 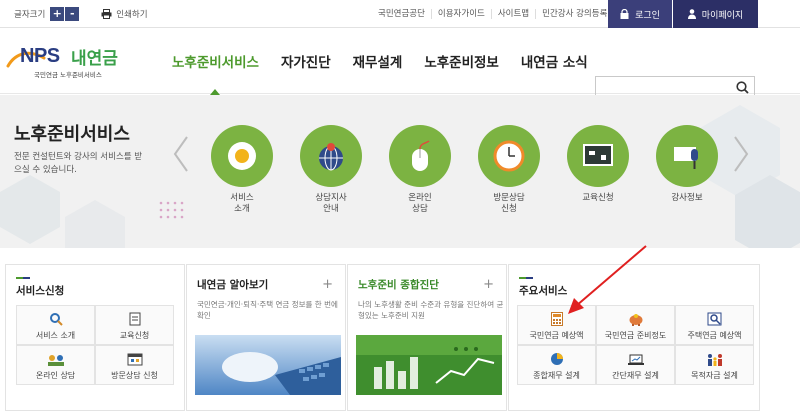 What do you see at coordinates (132, 14) in the screenshot?
I see `print-label: 인쇄하기` at bounding box center [132, 14].